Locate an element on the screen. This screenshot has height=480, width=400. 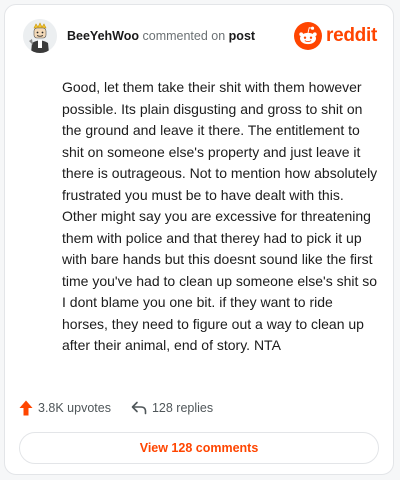
avatar-image is located at coordinates (40, 36).